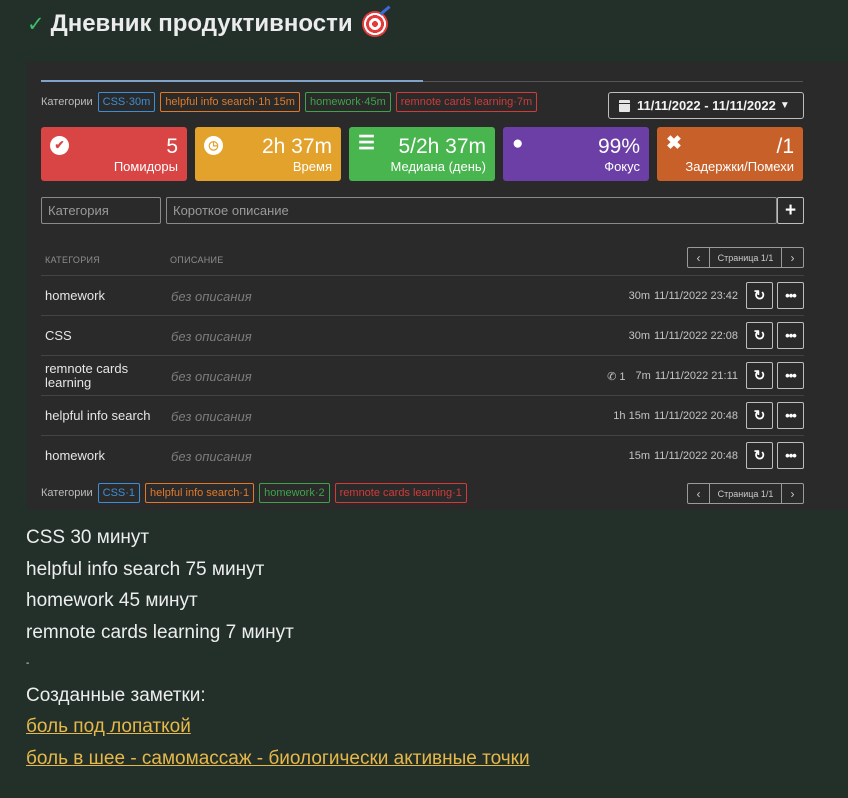  What do you see at coordinates (576, 154) in the screenshot?
I see `stat-card: ● 99% Фокус` at bounding box center [576, 154].